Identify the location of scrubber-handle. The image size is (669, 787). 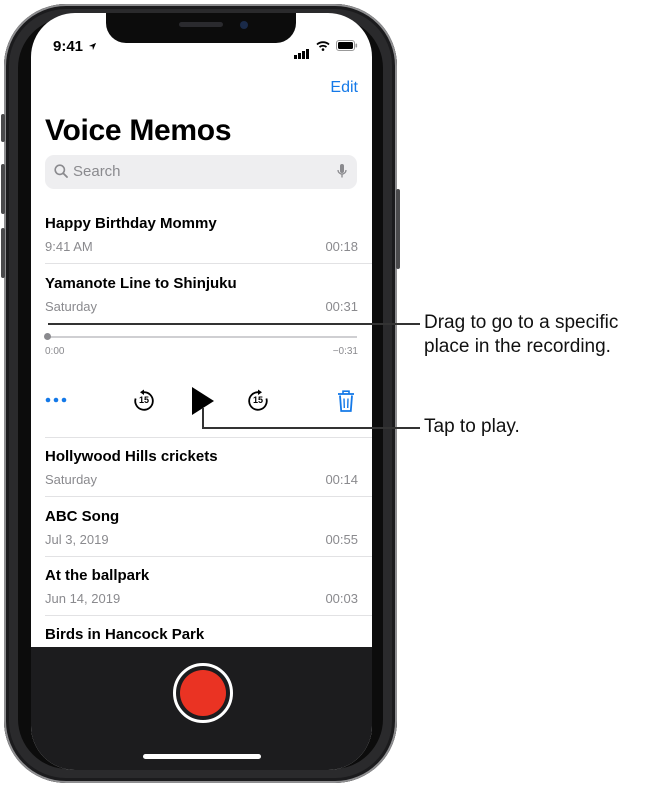
(47, 336).